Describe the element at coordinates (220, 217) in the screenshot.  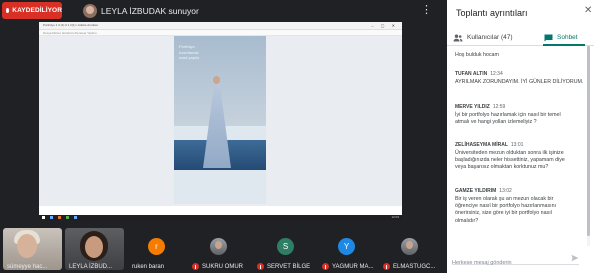
I see `windows-taskbar: 12:03` at that location.